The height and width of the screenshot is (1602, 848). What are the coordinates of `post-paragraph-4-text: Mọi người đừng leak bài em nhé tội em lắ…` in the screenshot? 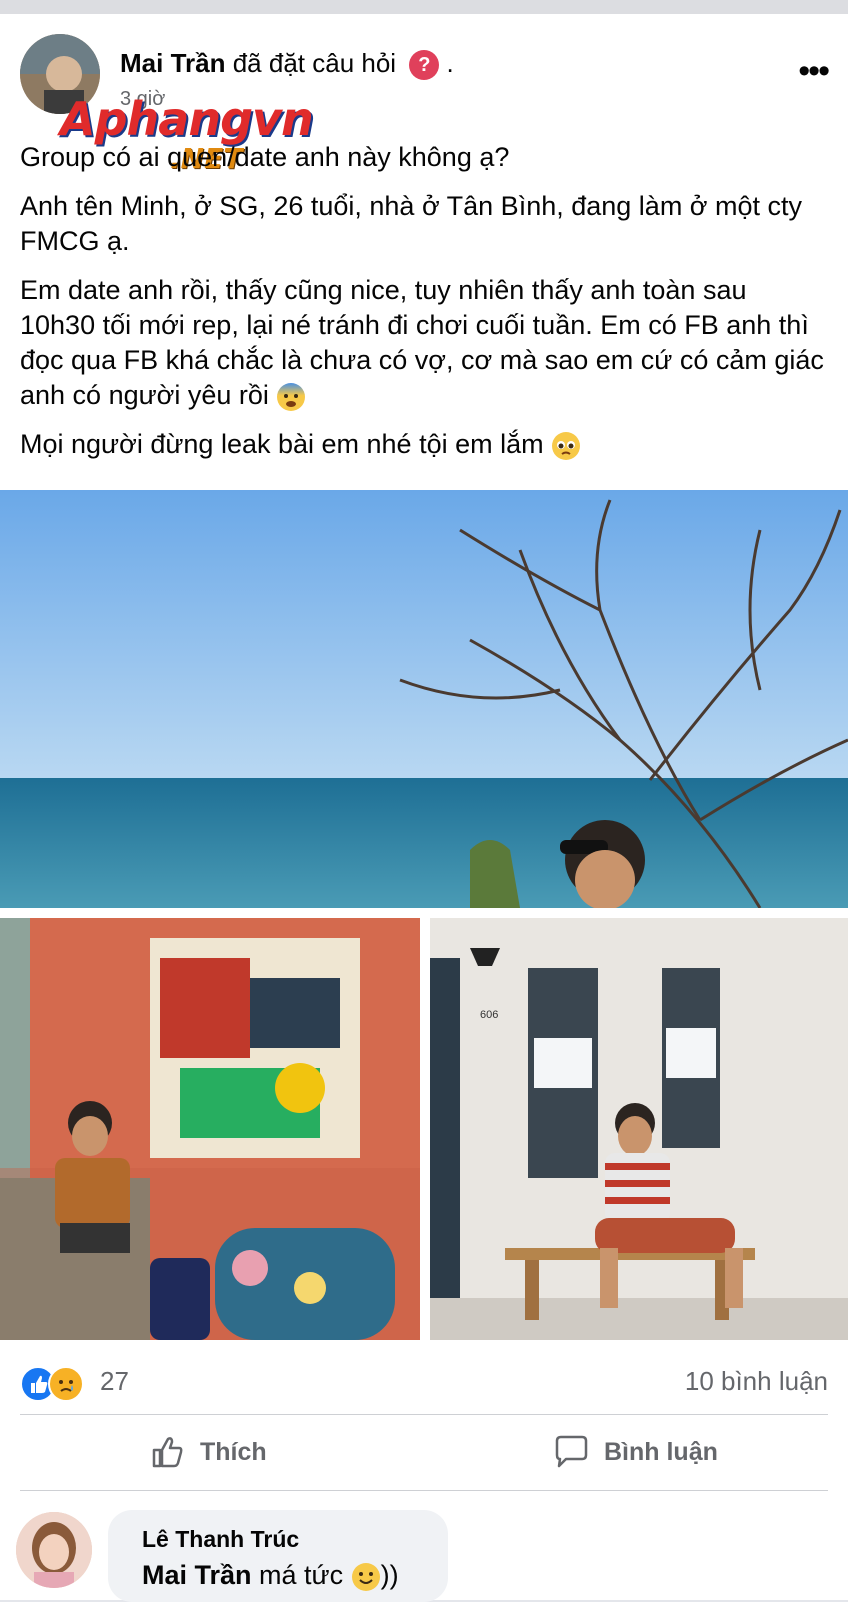 It's located at (282, 444).